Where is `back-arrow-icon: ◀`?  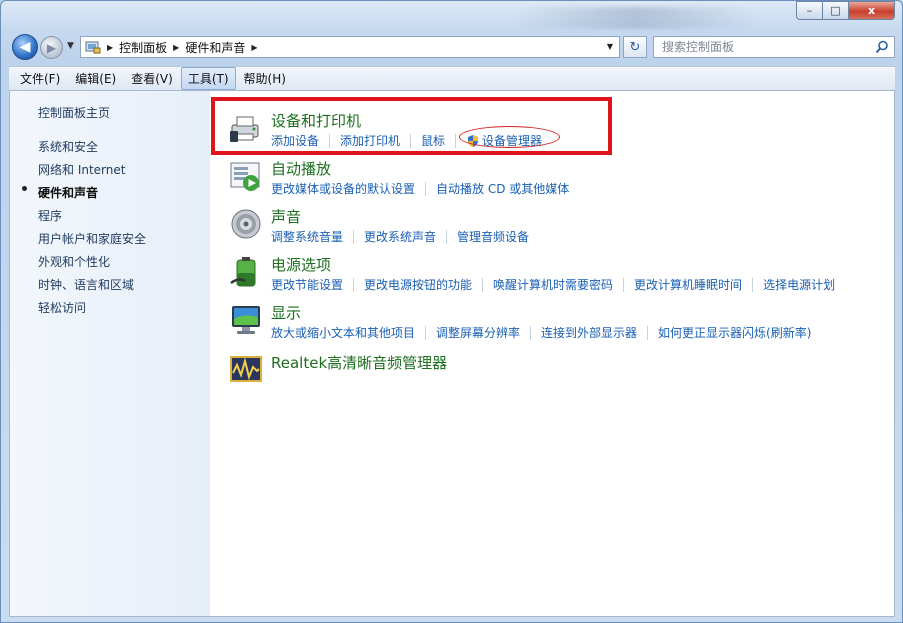 back-arrow-icon: ◀ is located at coordinates (25, 47).